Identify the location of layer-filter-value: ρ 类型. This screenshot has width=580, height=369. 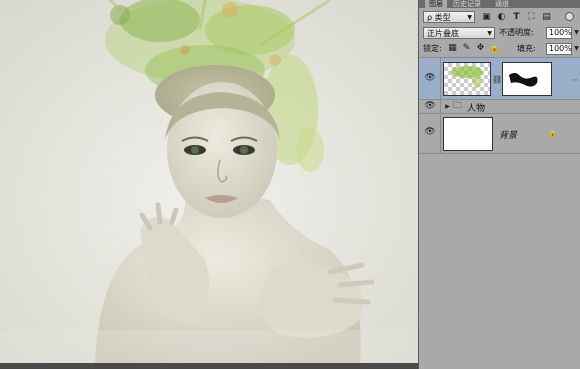
(439, 17).